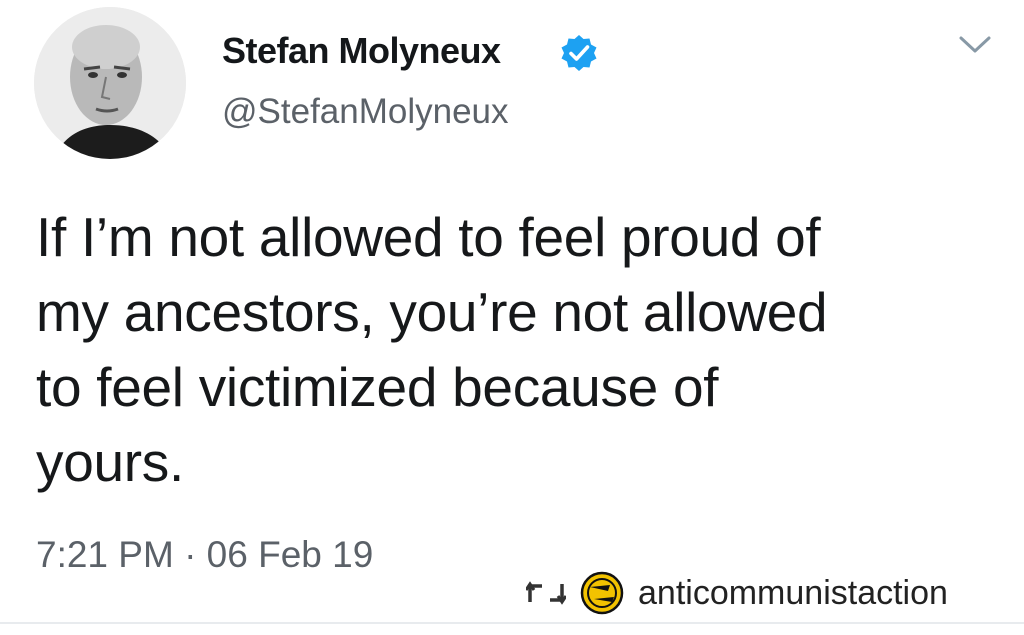  What do you see at coordinates (975, 45) in the screenshot?
I see `chevron-down-icon` at bounding box center [975, 45].